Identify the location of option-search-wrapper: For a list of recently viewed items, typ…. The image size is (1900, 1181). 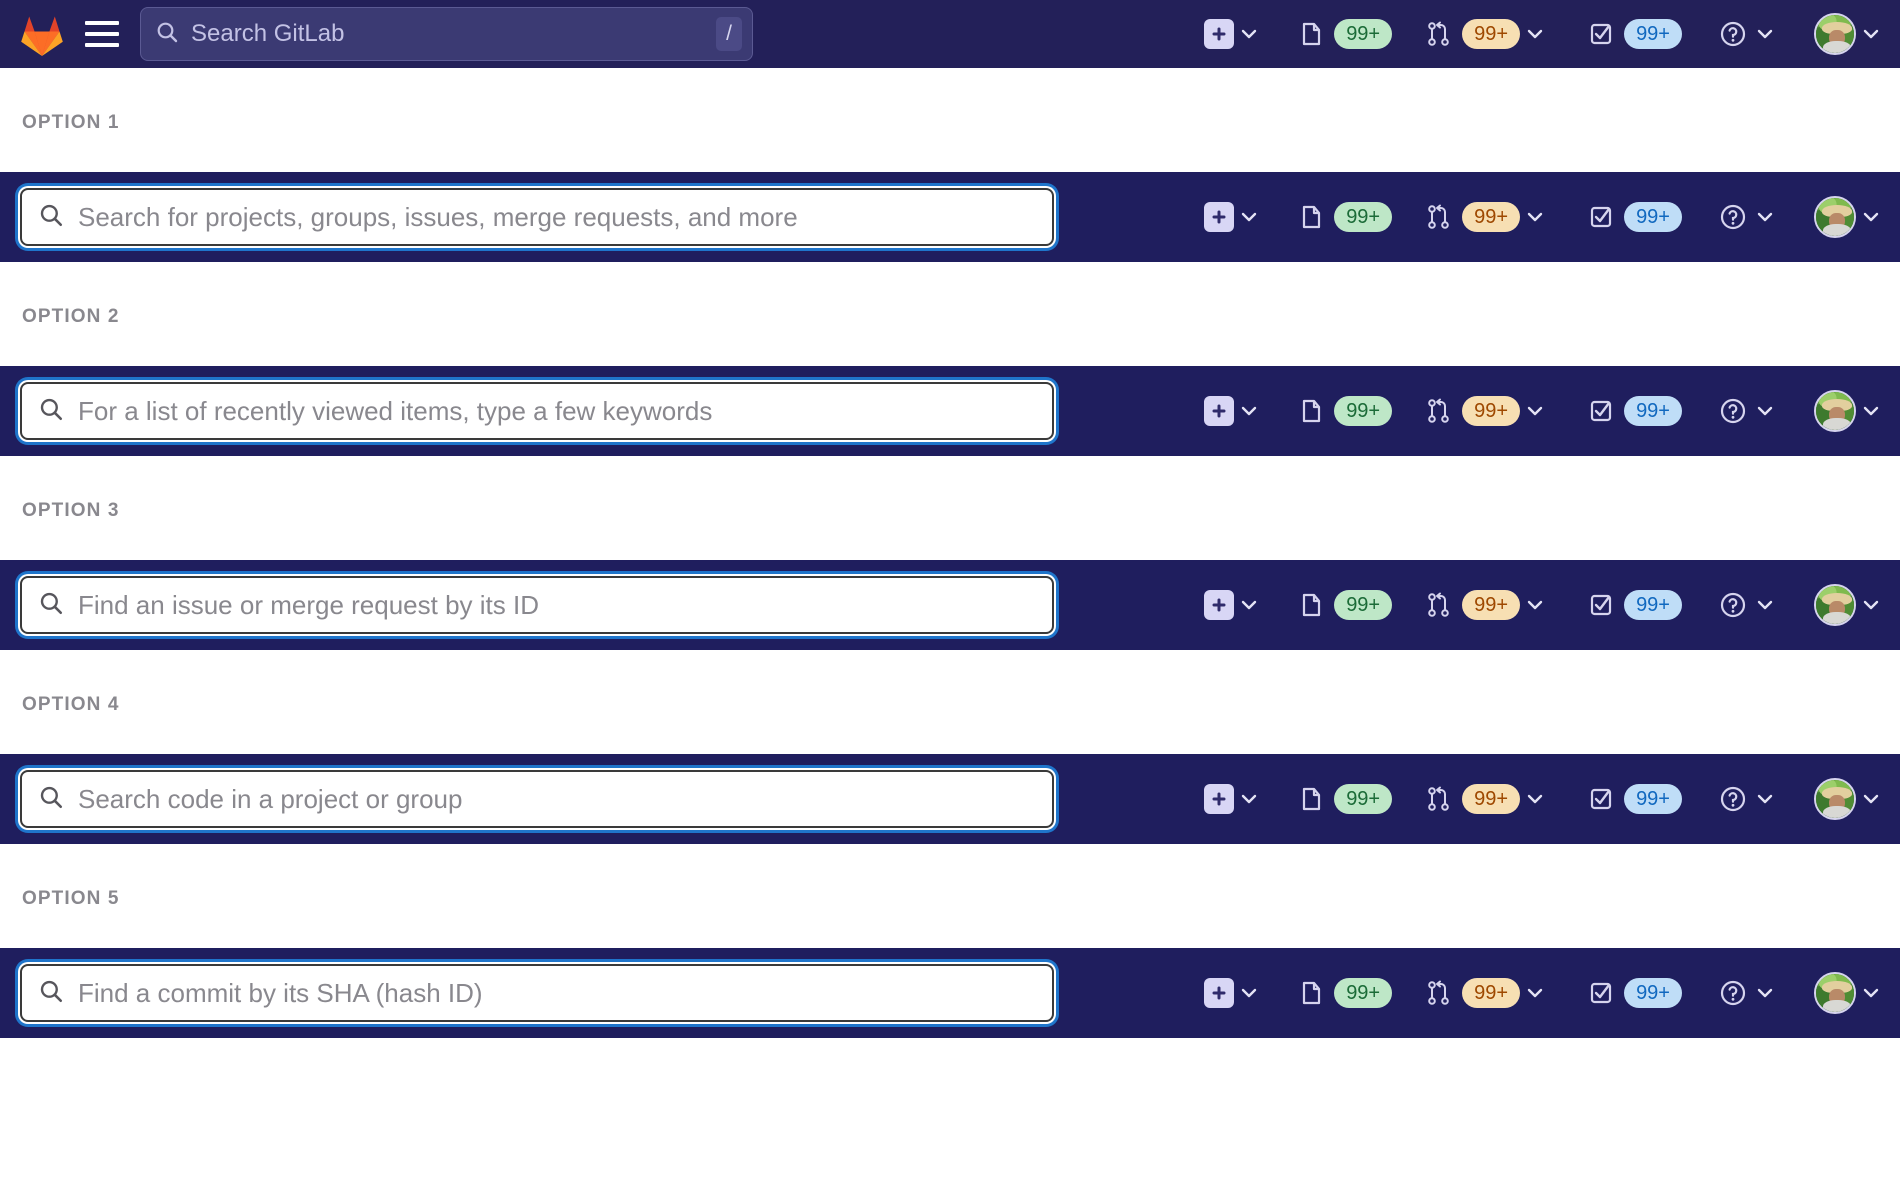
(537, 411).